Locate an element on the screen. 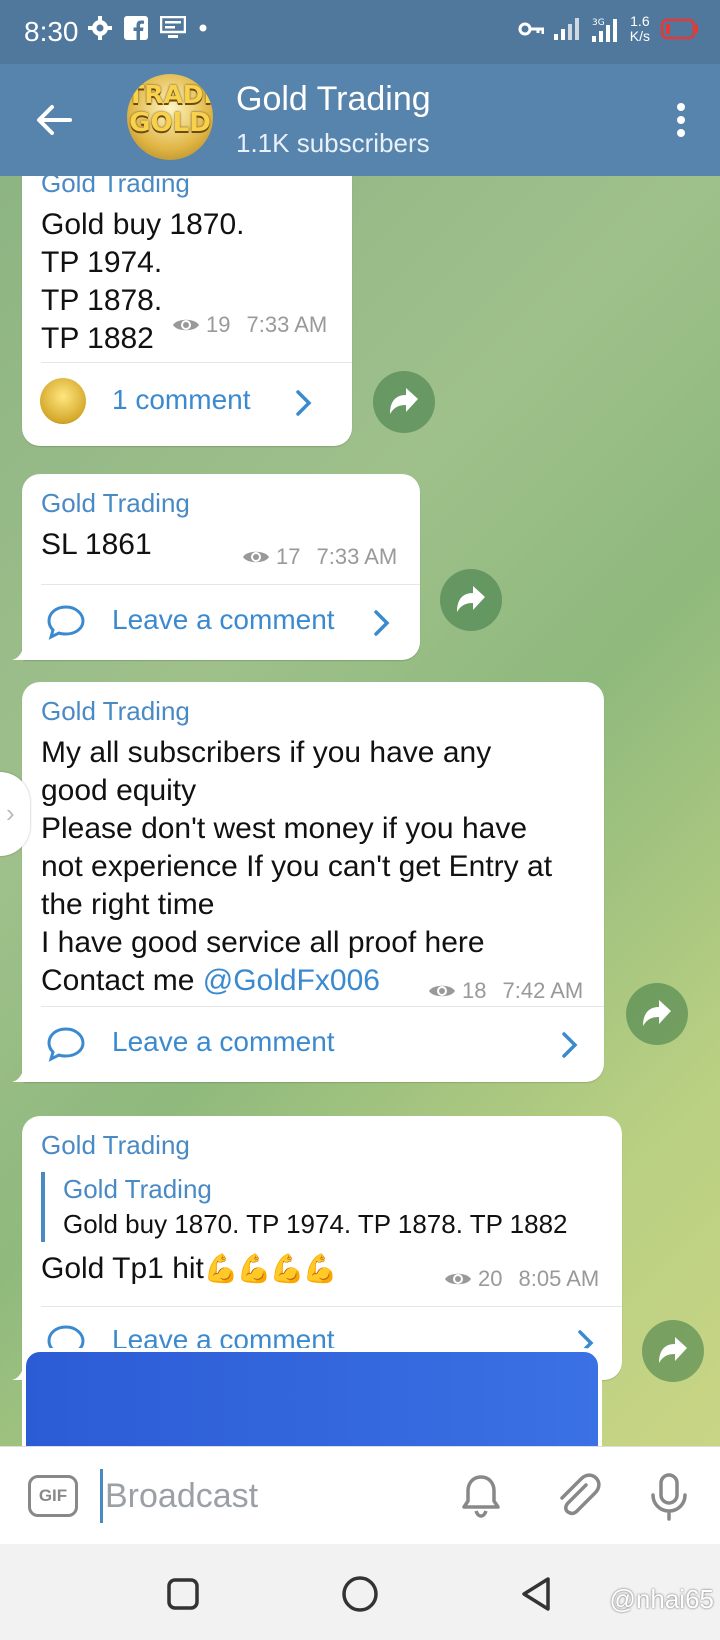  status-time: 8:30 is located at coordinates (51, 31).